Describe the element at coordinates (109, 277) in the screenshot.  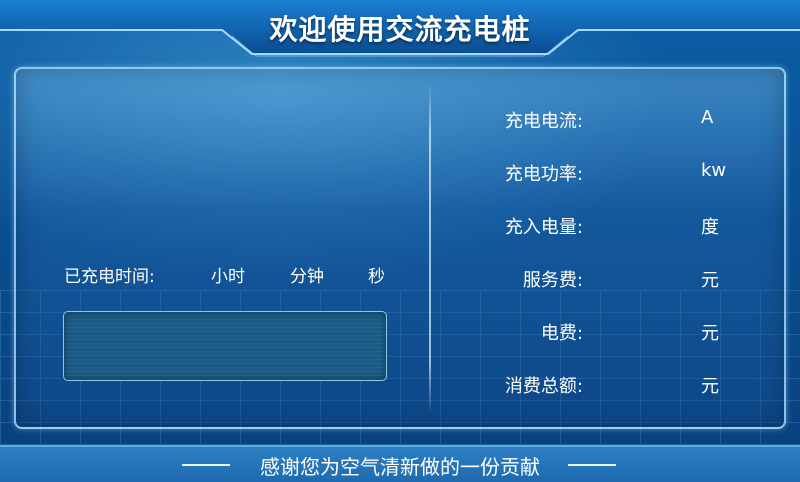
I see `charging-time-label: 已充电时间:` at that location.